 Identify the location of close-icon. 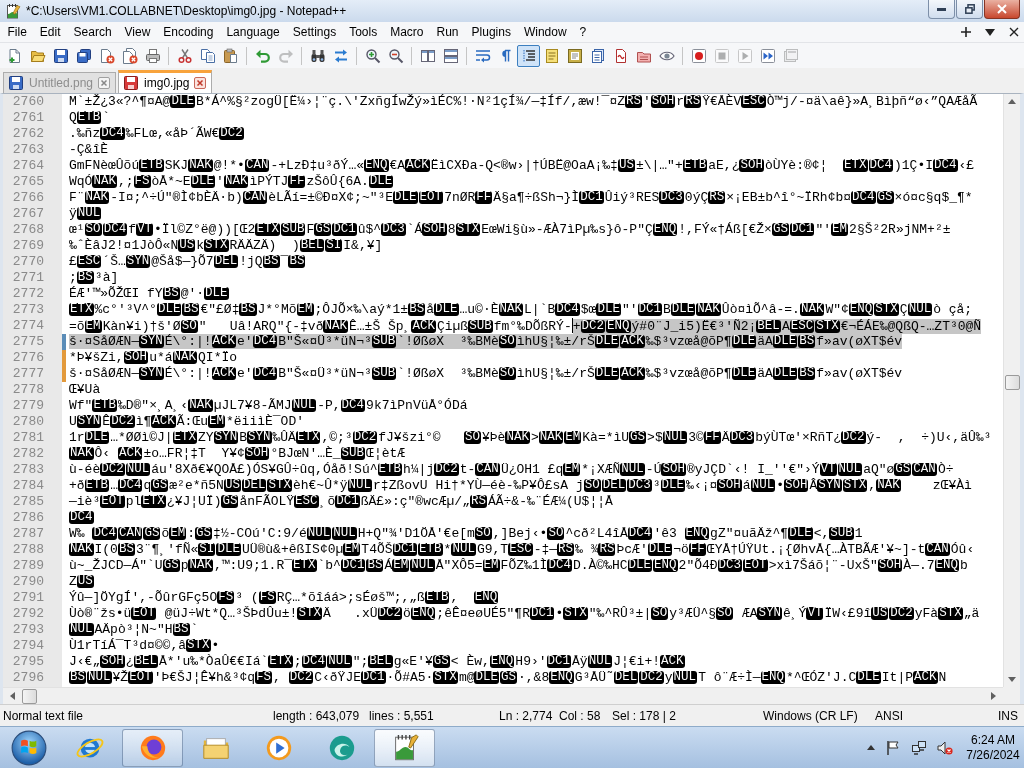
(1014, 32).